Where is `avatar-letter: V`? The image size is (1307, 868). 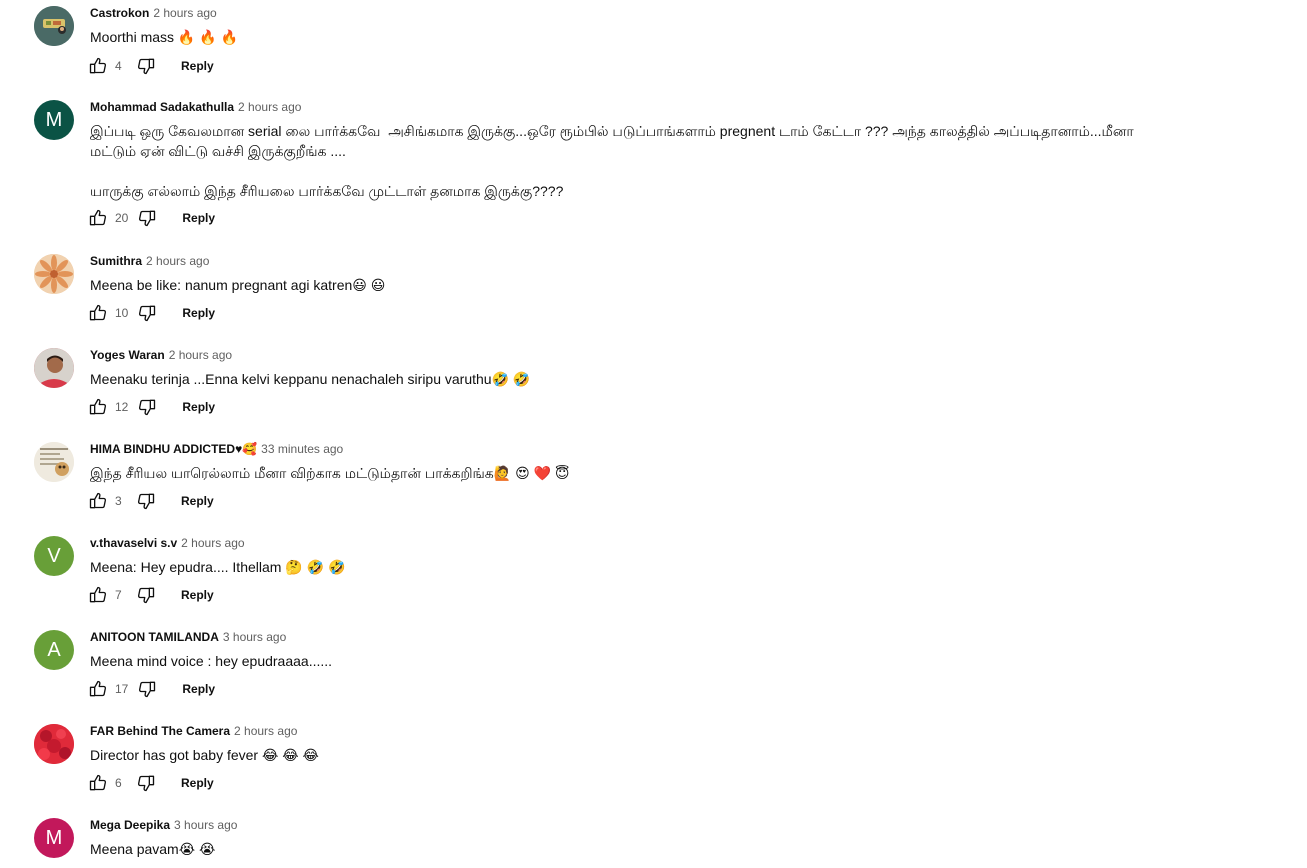
avatar-letter: V is located at coordinates (54, 555).